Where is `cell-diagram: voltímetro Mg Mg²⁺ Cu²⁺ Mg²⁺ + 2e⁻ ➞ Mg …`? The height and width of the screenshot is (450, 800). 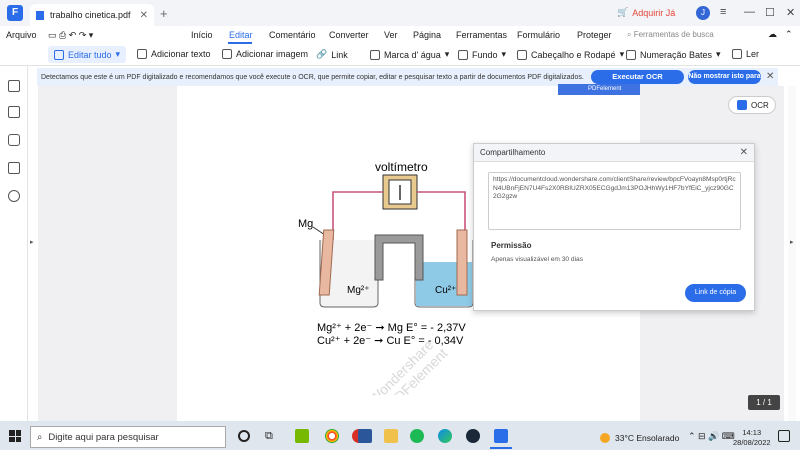
cell-diagram: voltímetro Mg Mg²⁺ Cu²⁺ Mg²⁺ + 2e⁻ ➞ Mg … is located at coordinates (386, 277).